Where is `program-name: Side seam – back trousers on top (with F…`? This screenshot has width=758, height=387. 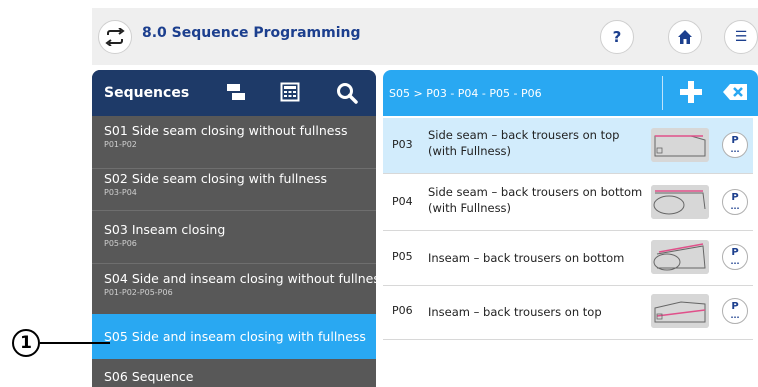
program-name: Side seam – back trousers on top (with F… is located at coordinates (524, 143).